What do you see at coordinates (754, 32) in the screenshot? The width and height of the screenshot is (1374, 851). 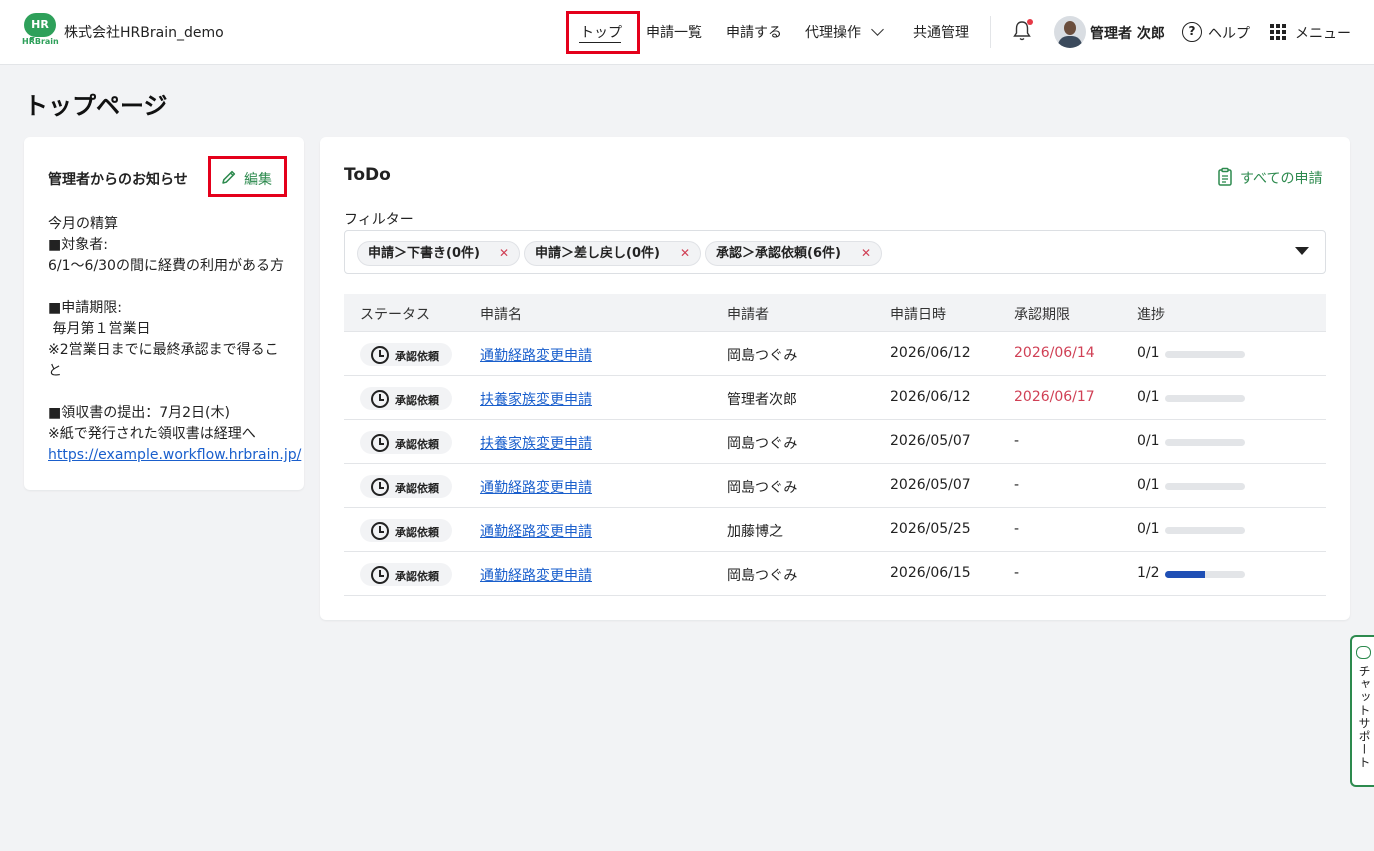 I see `nav-apply: 申請する` at bounding box center [754, 32].